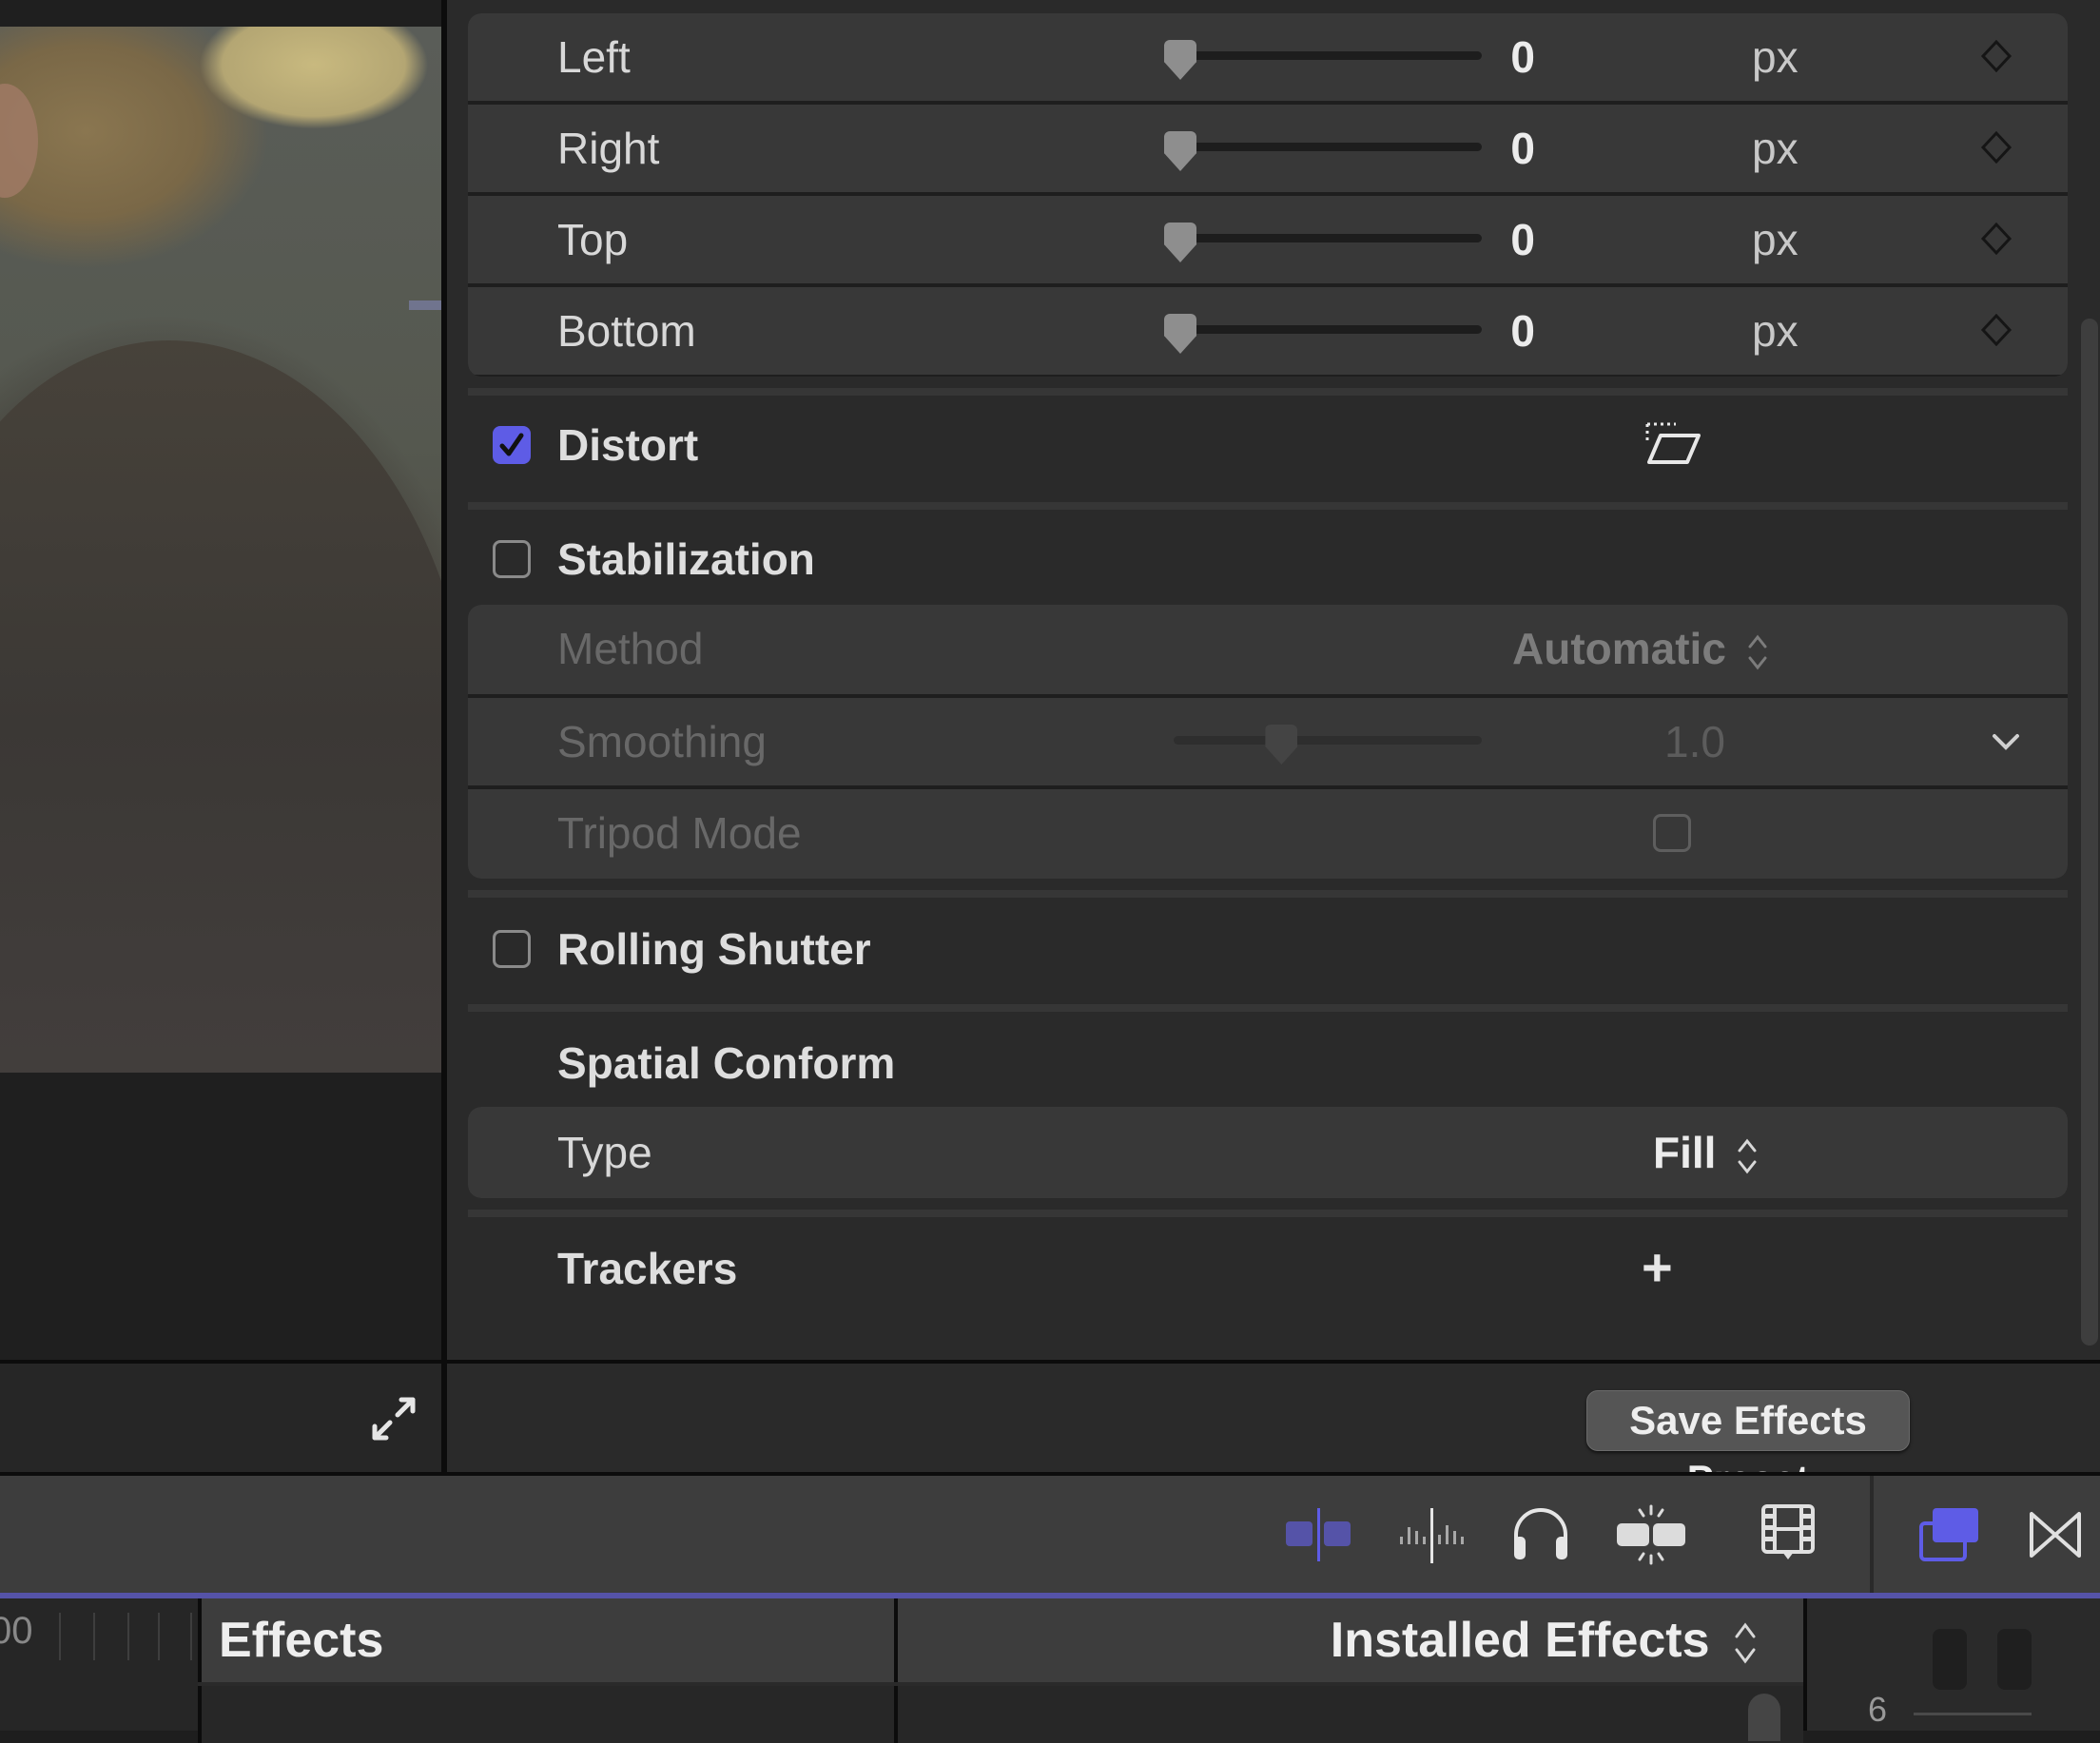 The image size is (2100, 1743). What do you see at coordinates (647, 1268) in the screenshot?
I see `trackers-label: Trackers` at bounding box center [647, 1268].